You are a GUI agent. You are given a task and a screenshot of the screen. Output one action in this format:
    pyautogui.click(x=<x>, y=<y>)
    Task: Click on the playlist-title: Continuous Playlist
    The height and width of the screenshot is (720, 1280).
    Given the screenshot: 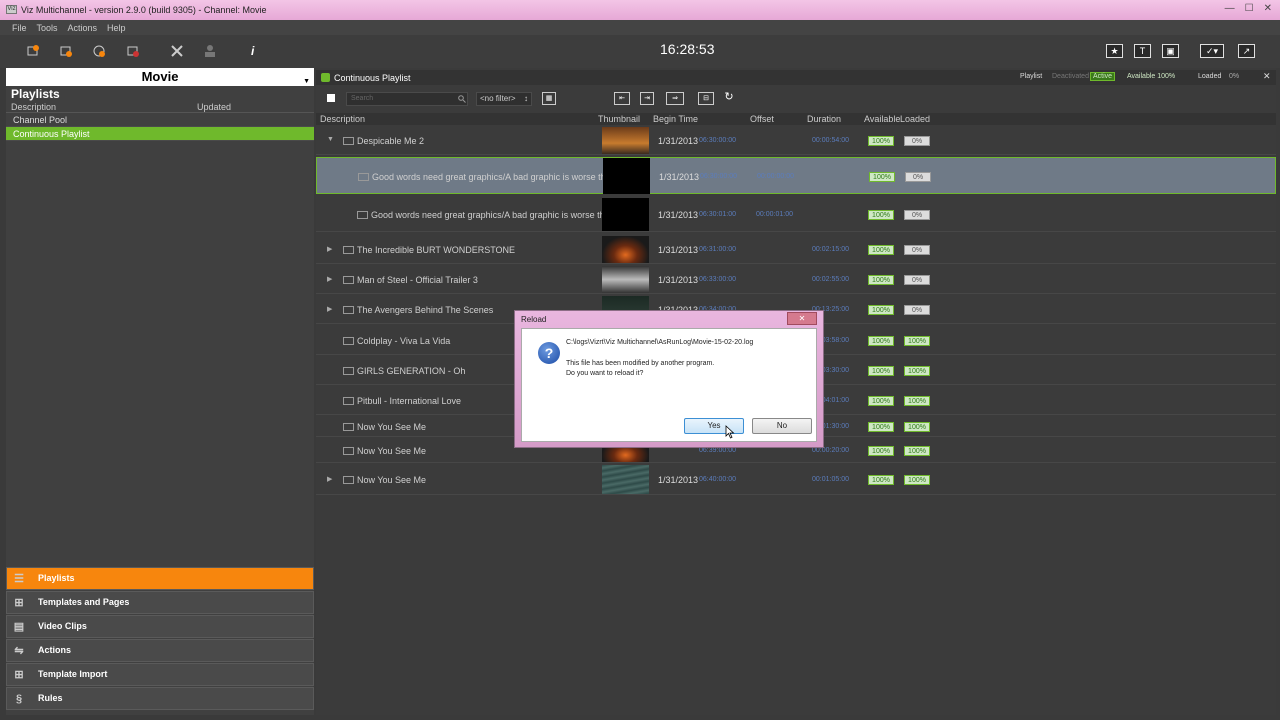 What is the action you would take?
    pyautogui.click(x=372, y=78)
    